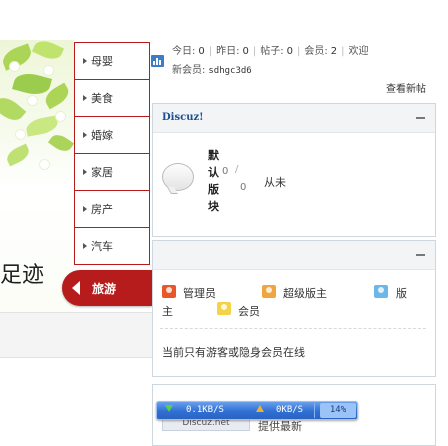 The image size is (448, 446). I want to click on upload-speed: 0KB/S, so click(290, 410).